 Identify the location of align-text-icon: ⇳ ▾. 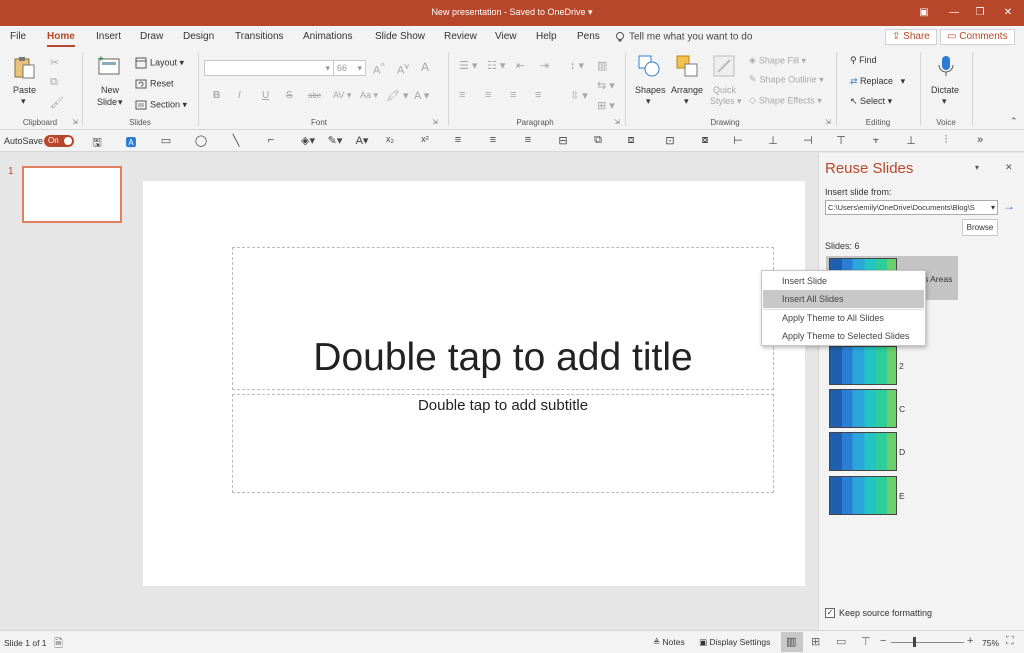
(579, 95).